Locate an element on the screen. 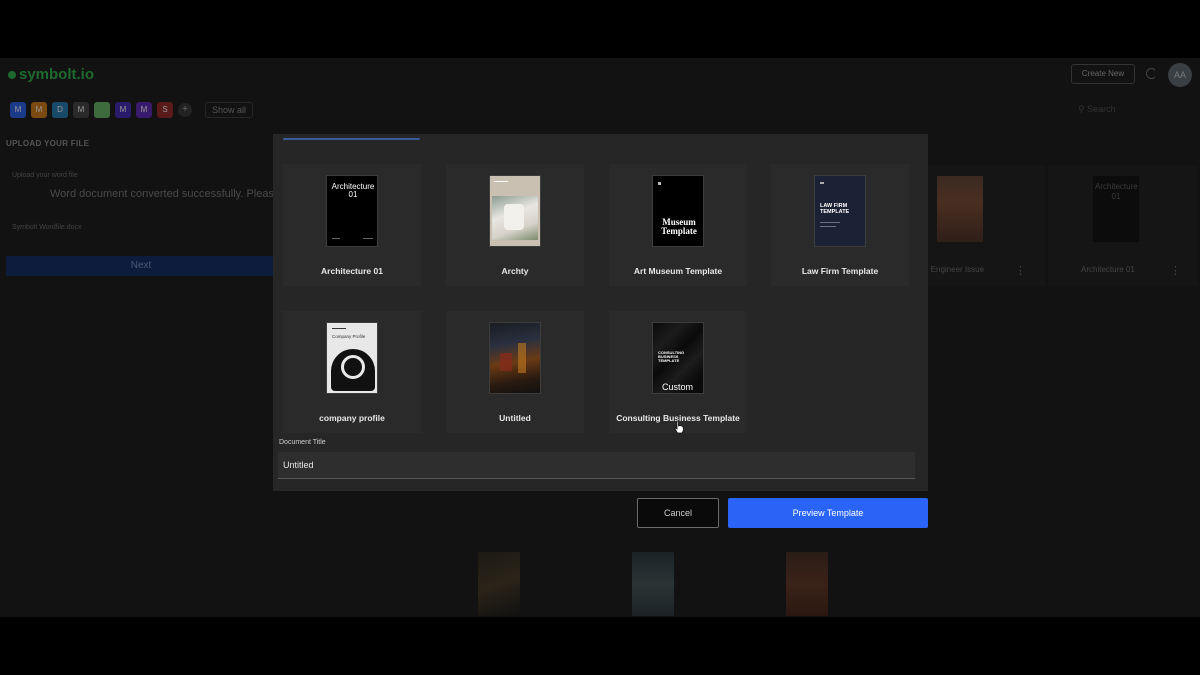 Image resolution: width=1200 pixels, height=675 pixels. template-tile: Museum Template Art Museum Template is located at coordinates (678, 225).